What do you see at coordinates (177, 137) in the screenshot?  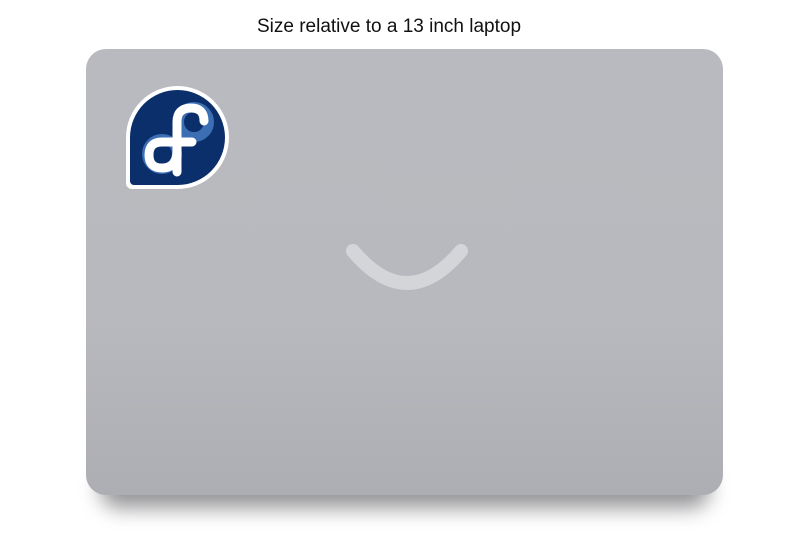 I see `fedora-logo-icon` at bounding box center [177, 137].